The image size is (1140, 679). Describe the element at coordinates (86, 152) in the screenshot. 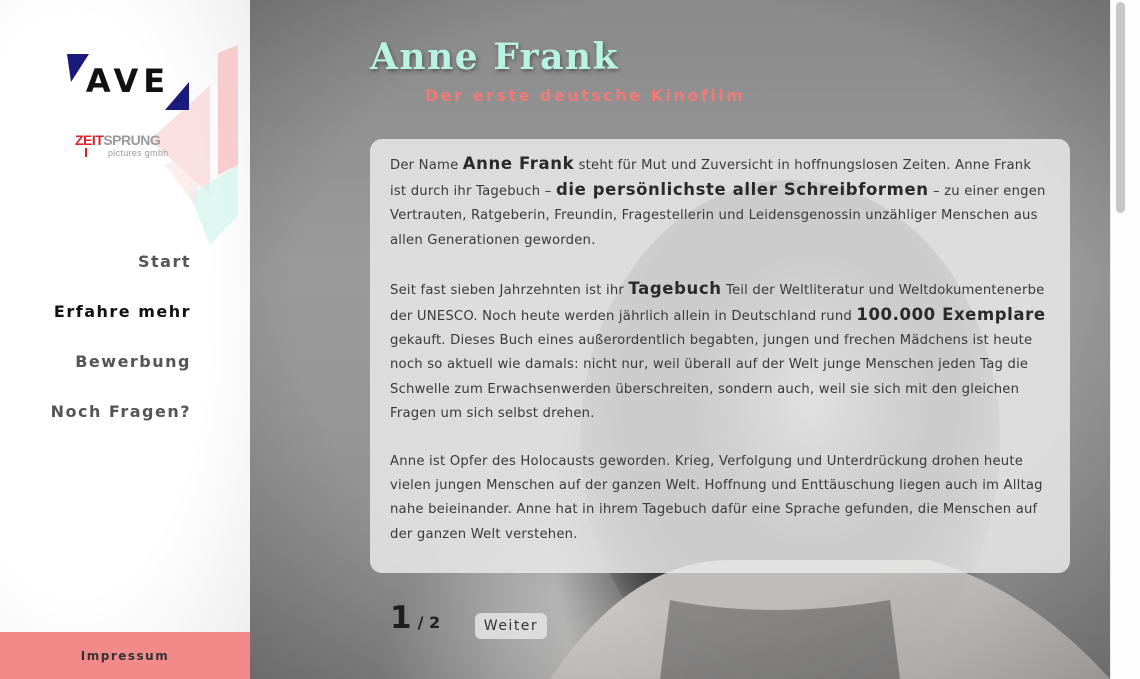

I see `zeitsprung-logo-bar` at that location.